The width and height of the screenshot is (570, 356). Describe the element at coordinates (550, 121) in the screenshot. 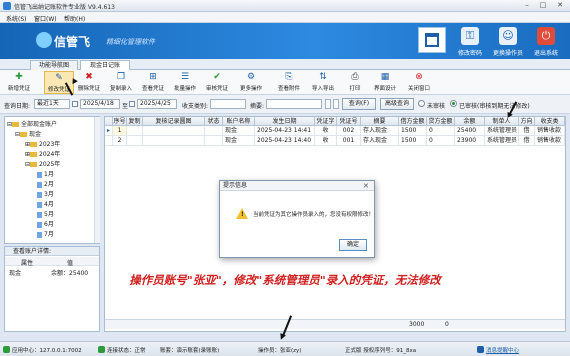

I see `col-category: 收支类` at that location.